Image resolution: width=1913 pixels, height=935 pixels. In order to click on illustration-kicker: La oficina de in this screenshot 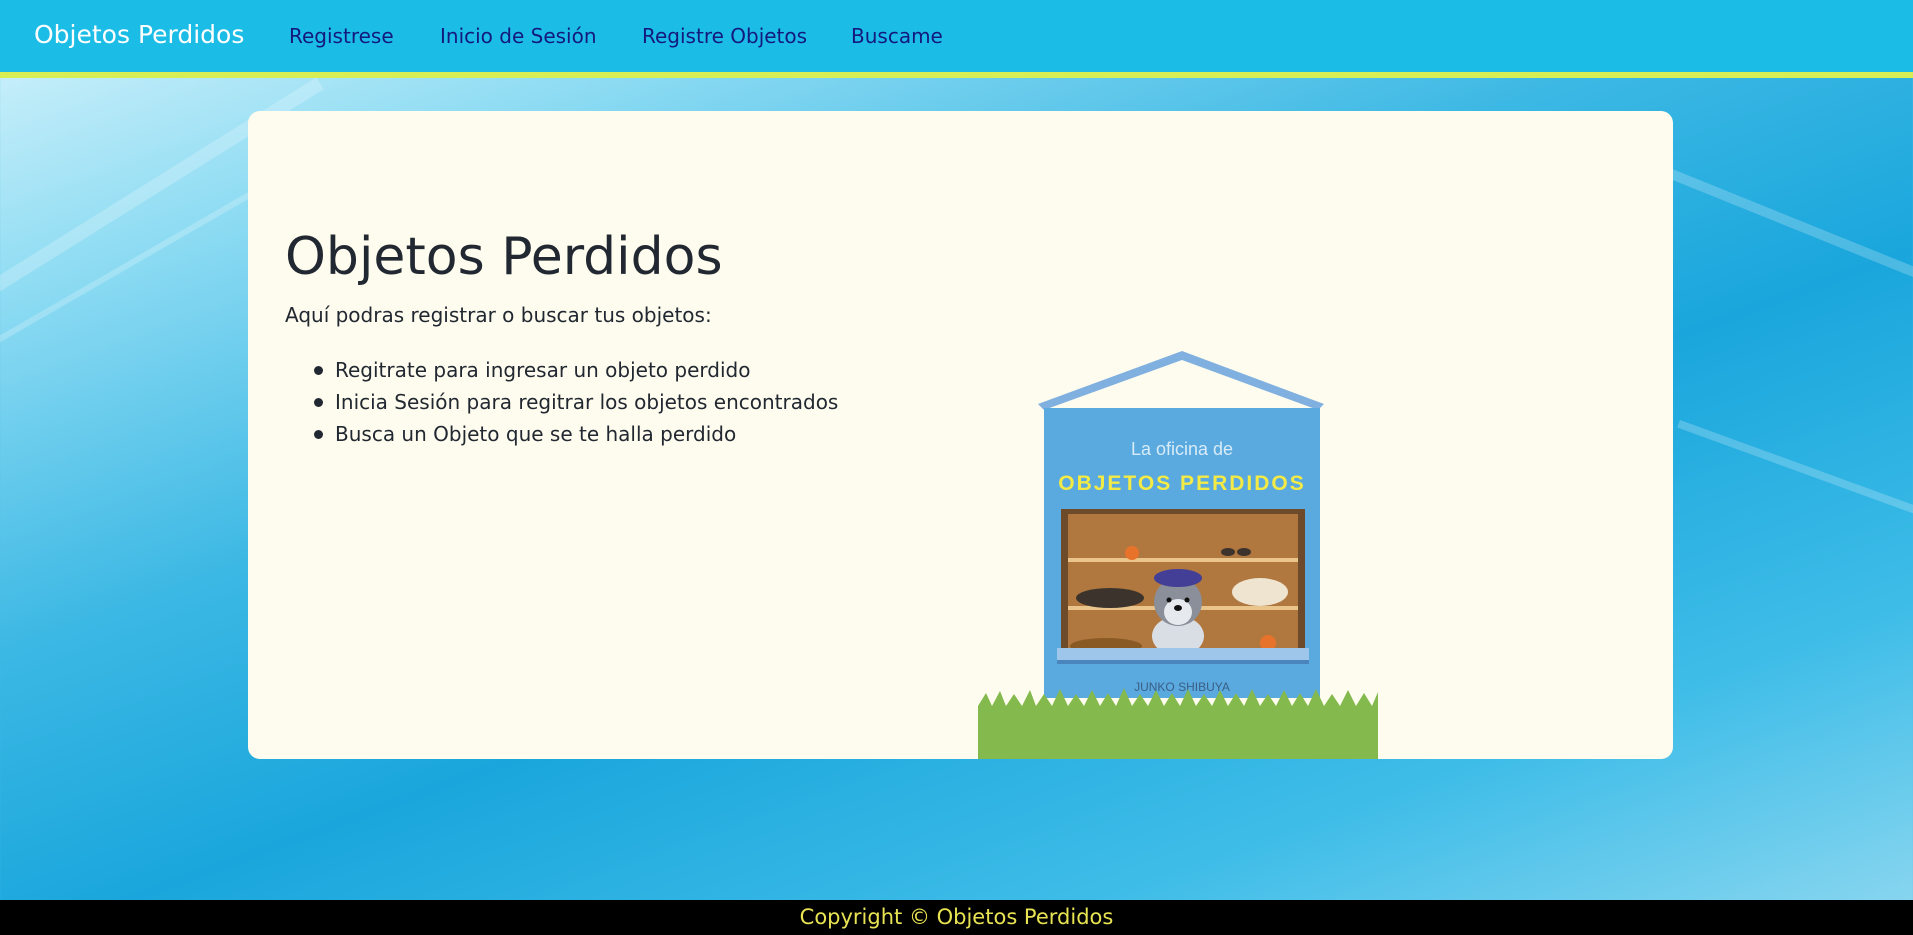, I will do `click(1182, 449)`.